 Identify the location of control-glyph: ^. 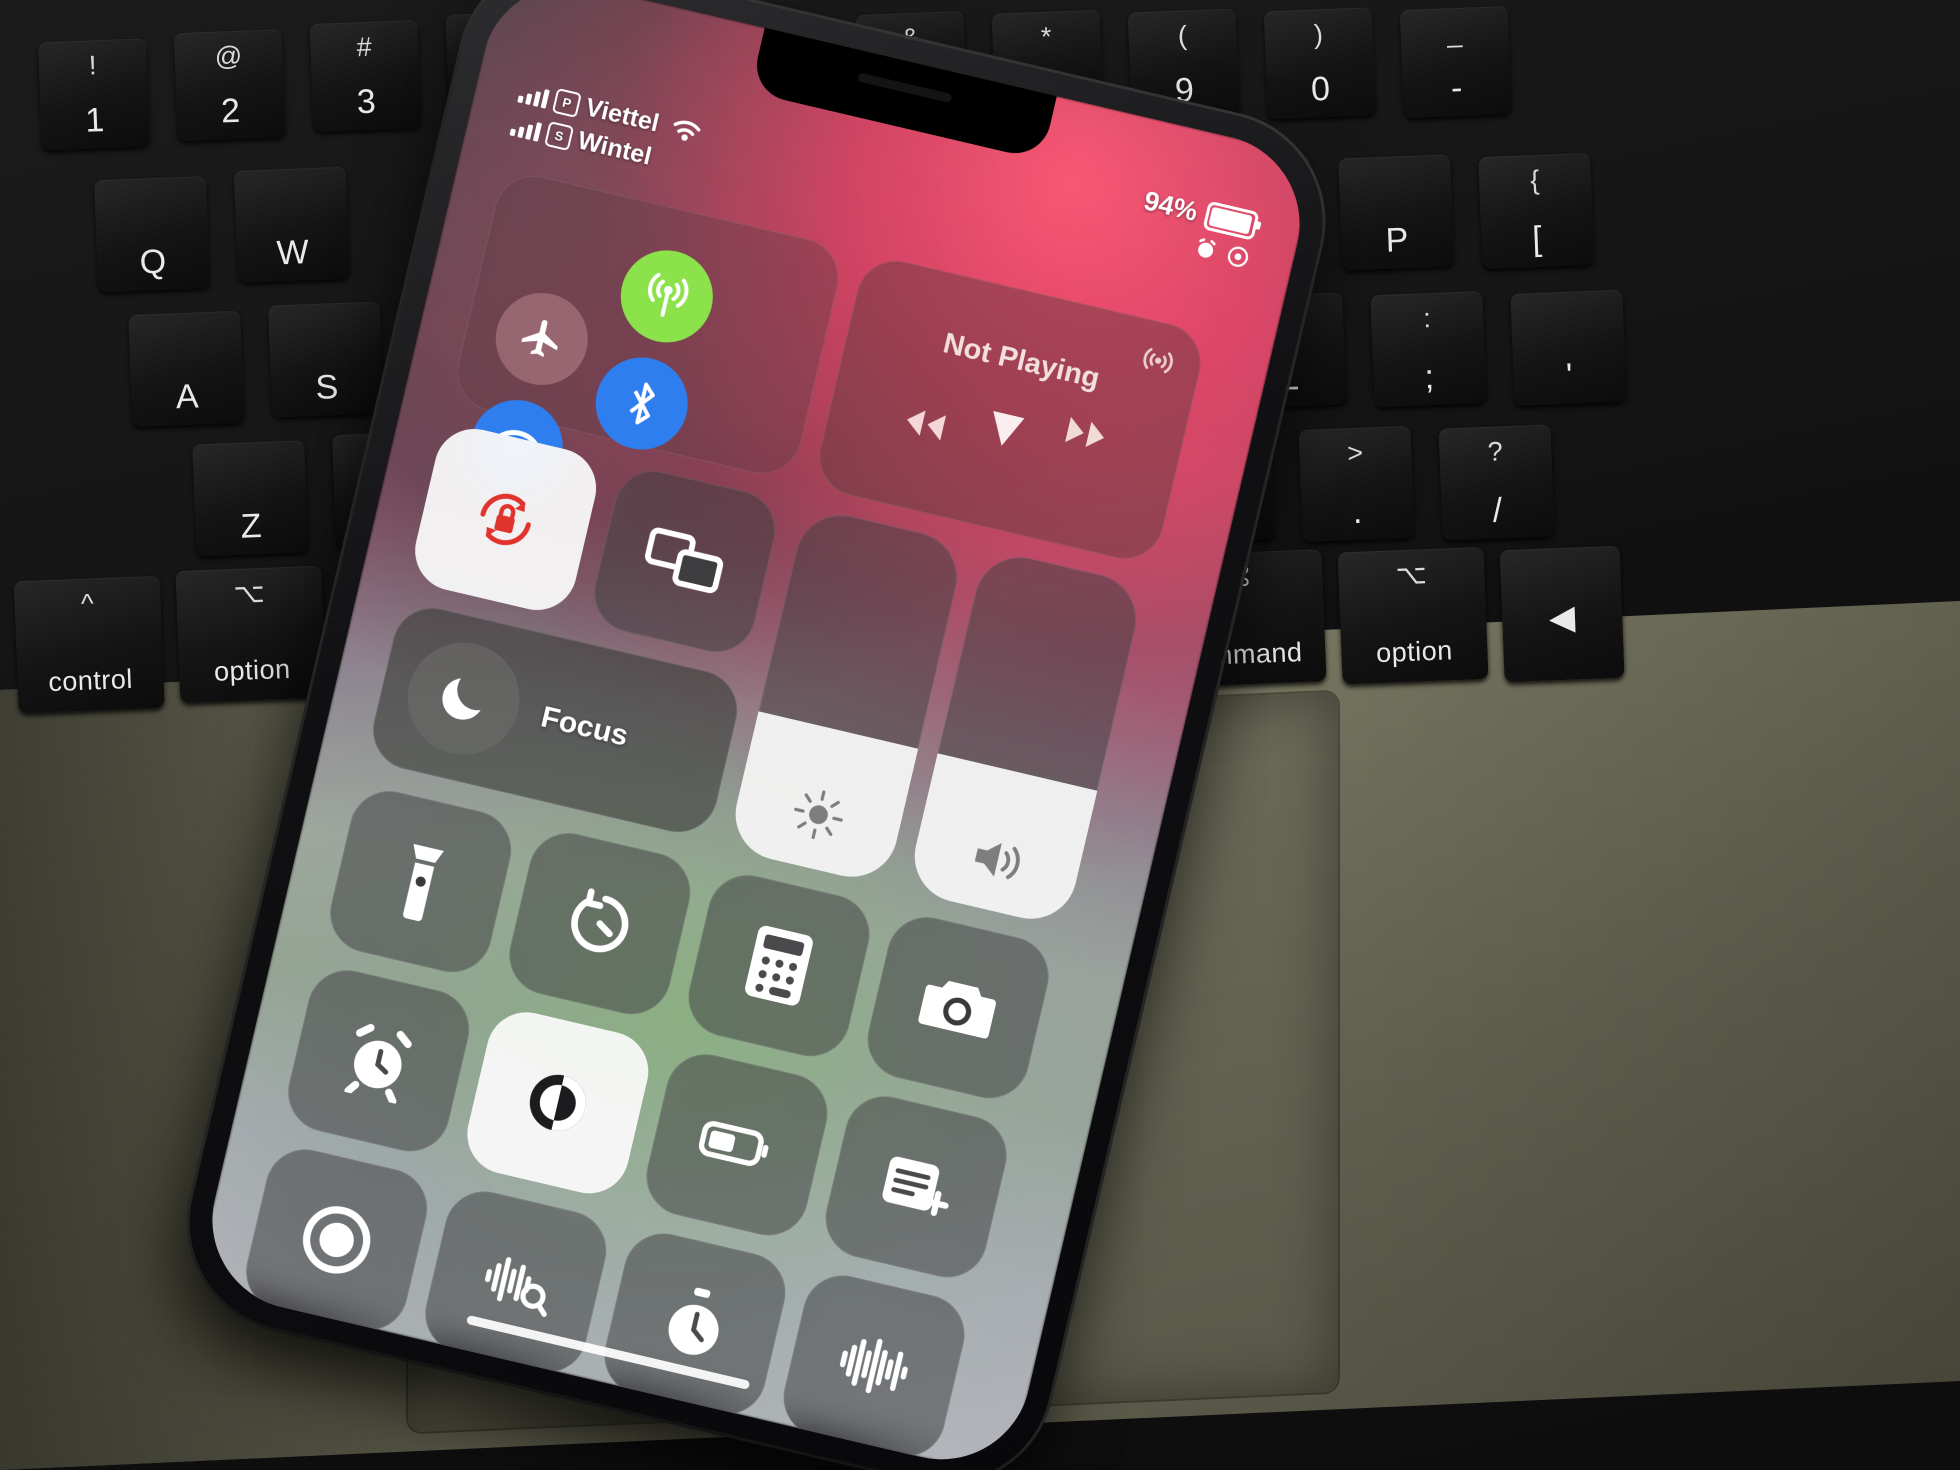
(87, 603).